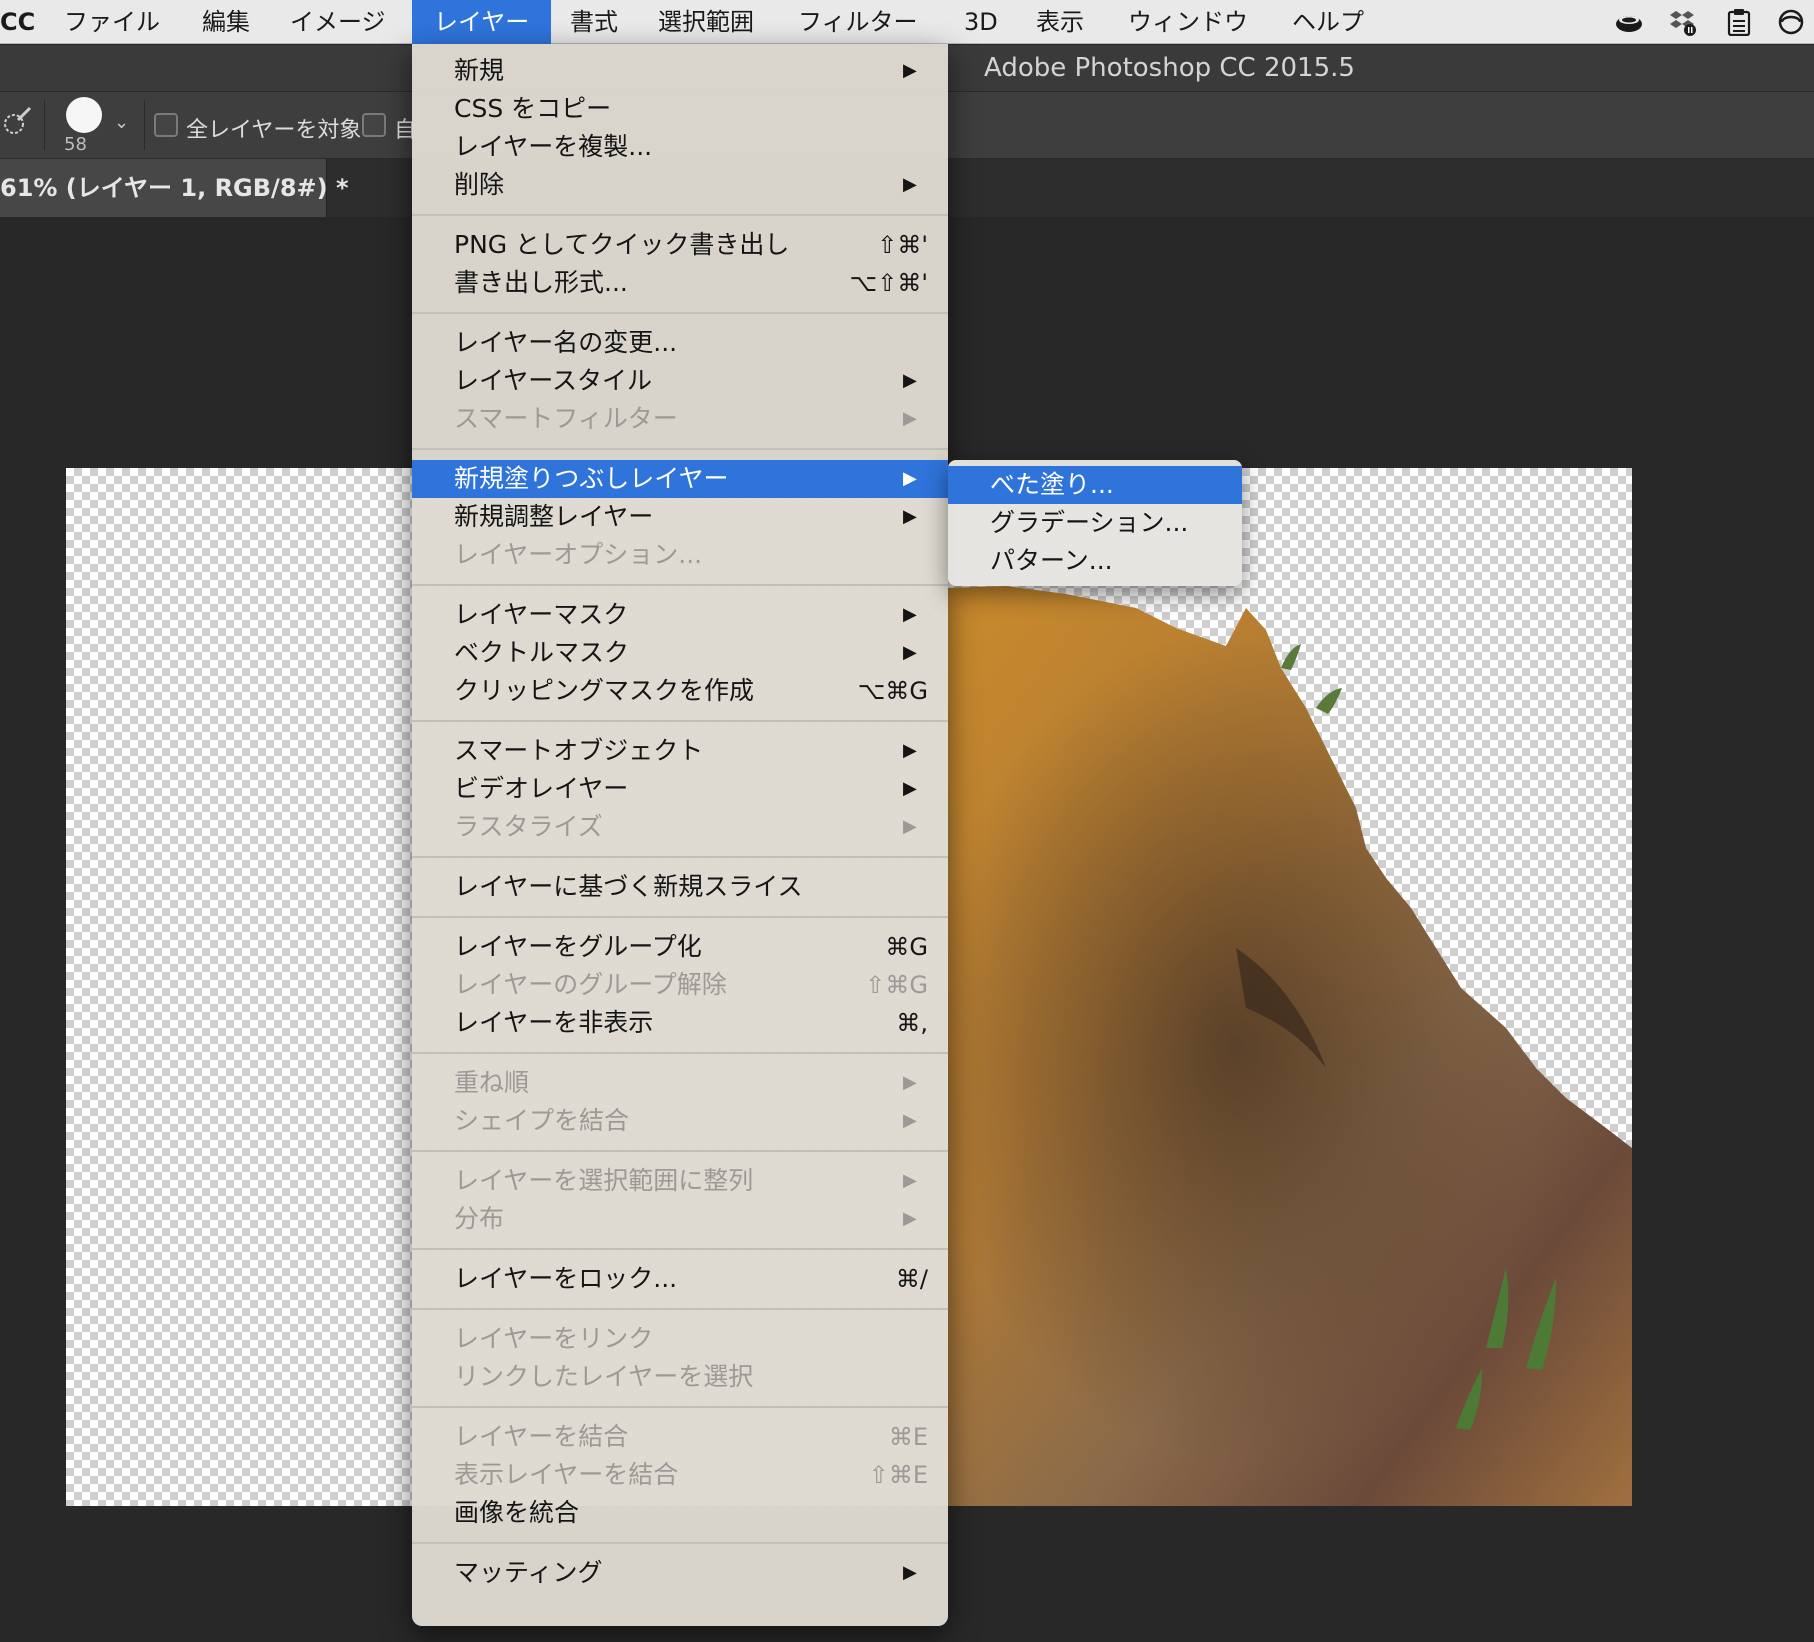 The image size is (1814, 1642). Describe the element at coordinates (622, 244) in the screenshot. I see `menu-item-label: PNG としてクイック書き出し` at that location.